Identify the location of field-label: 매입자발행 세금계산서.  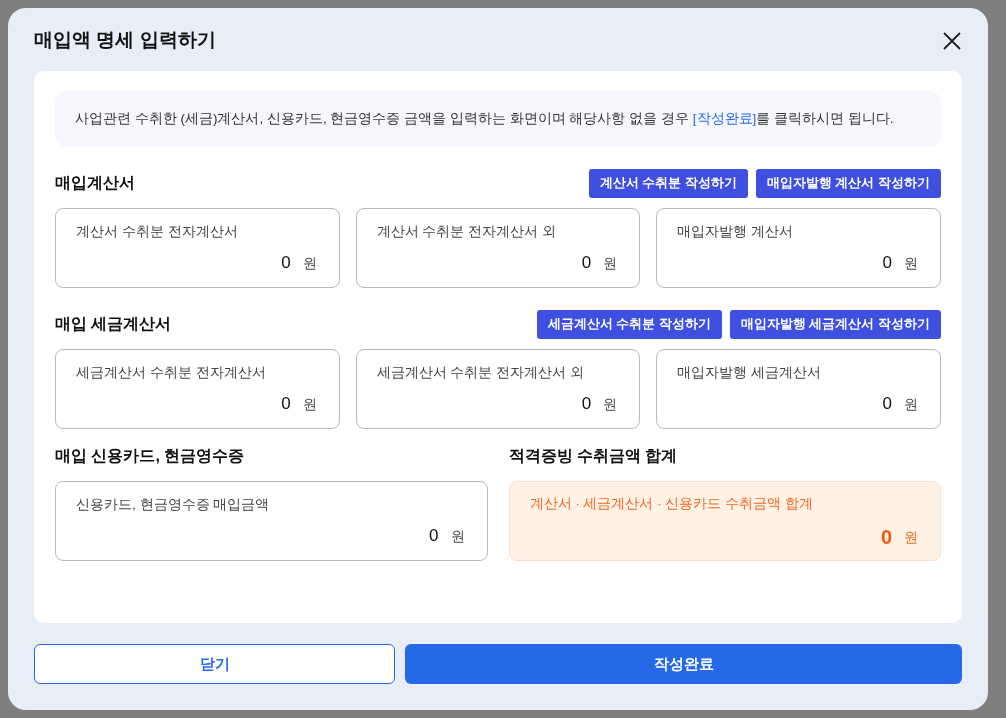
(749, 373).